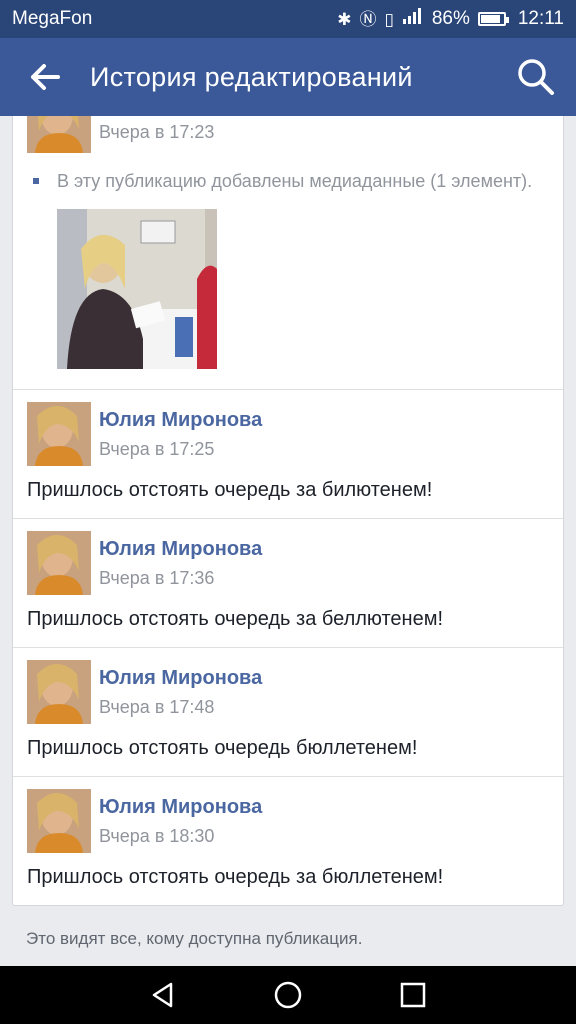 This screenshot has width=576, height=1024. I want to click on post-text: Пришлось отстоять очередь бюллетенем!, so click(222, 748).